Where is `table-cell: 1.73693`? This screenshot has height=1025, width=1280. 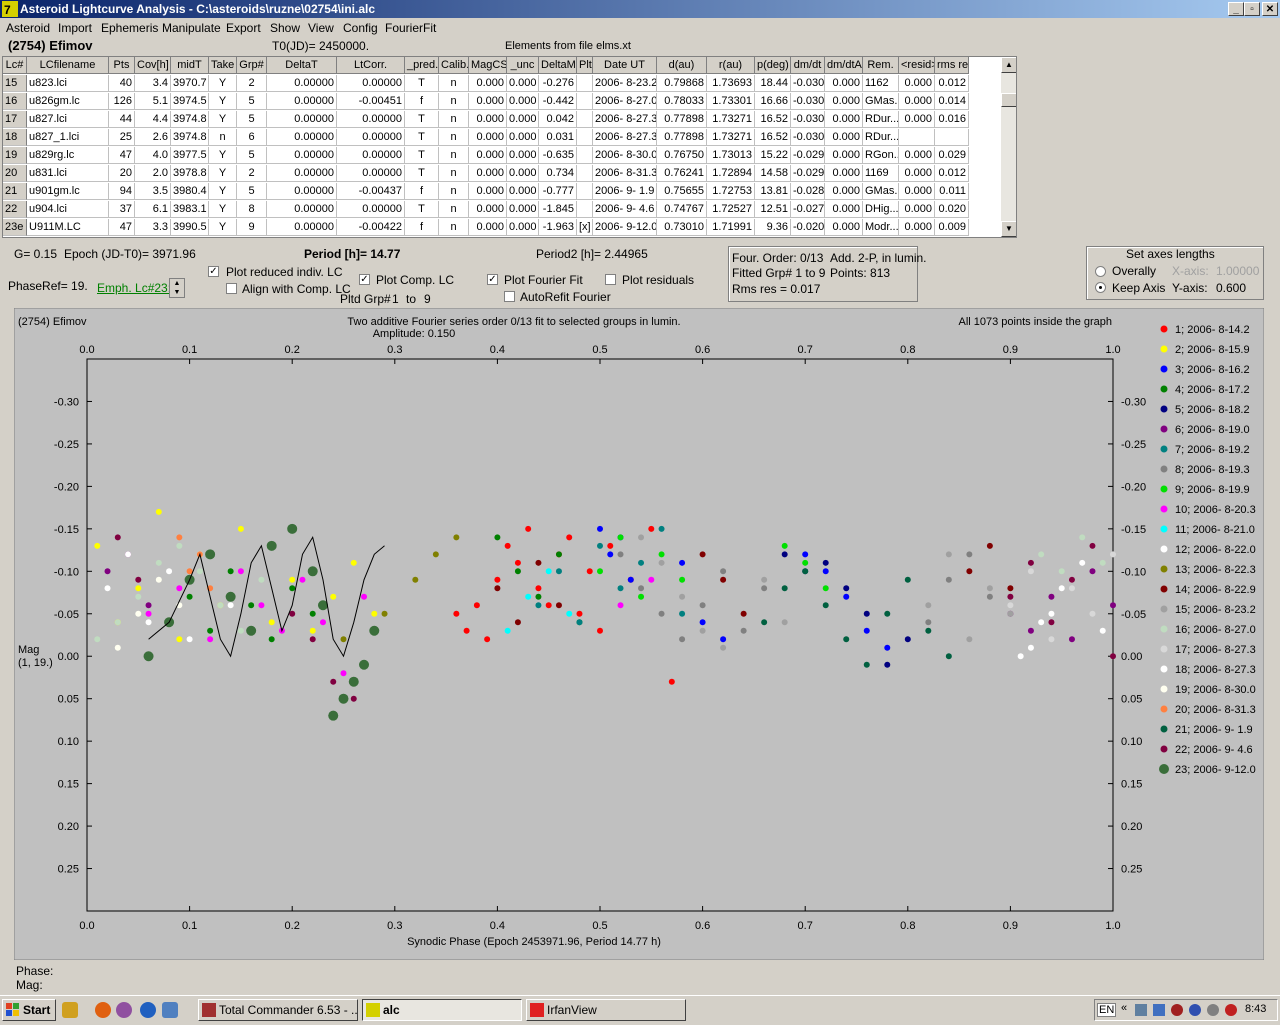 table-cell: 1.73693 is located at coordinates (731, 83).